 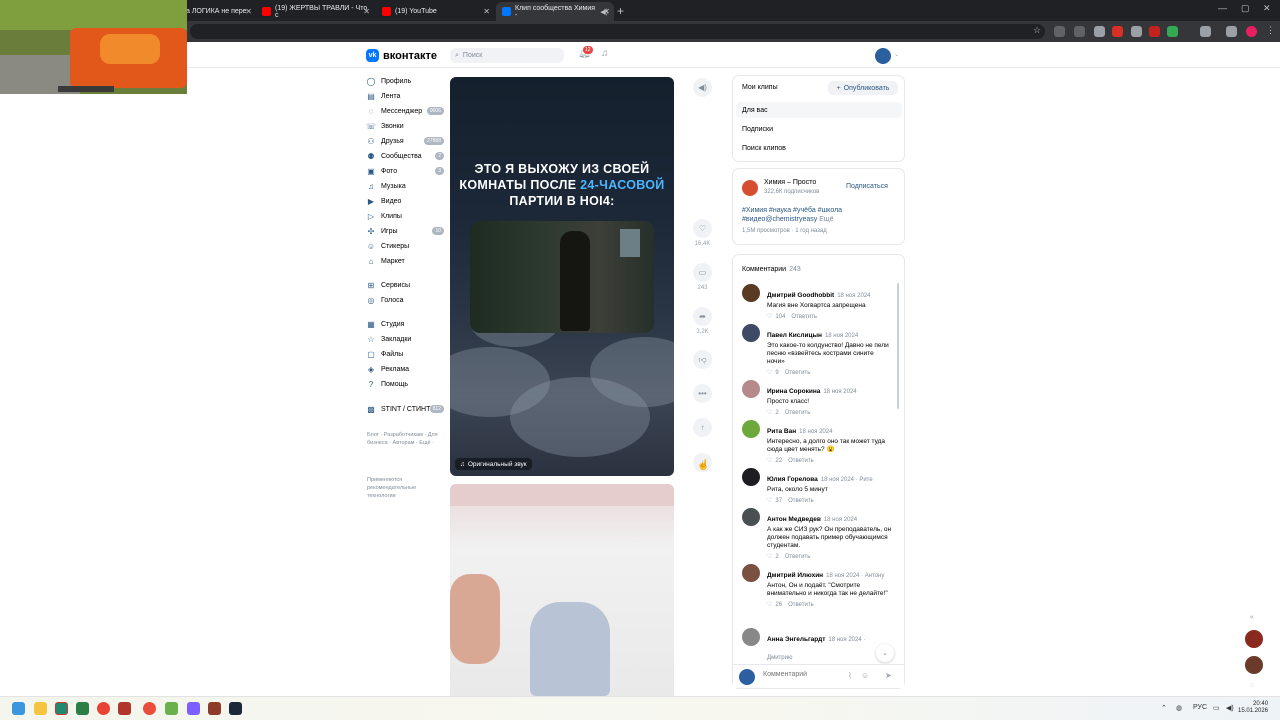 What do you see at coordinates (865, 675) in the screenshot?
I see `emoji-icon: ☺` at bounding box center [865, 675].